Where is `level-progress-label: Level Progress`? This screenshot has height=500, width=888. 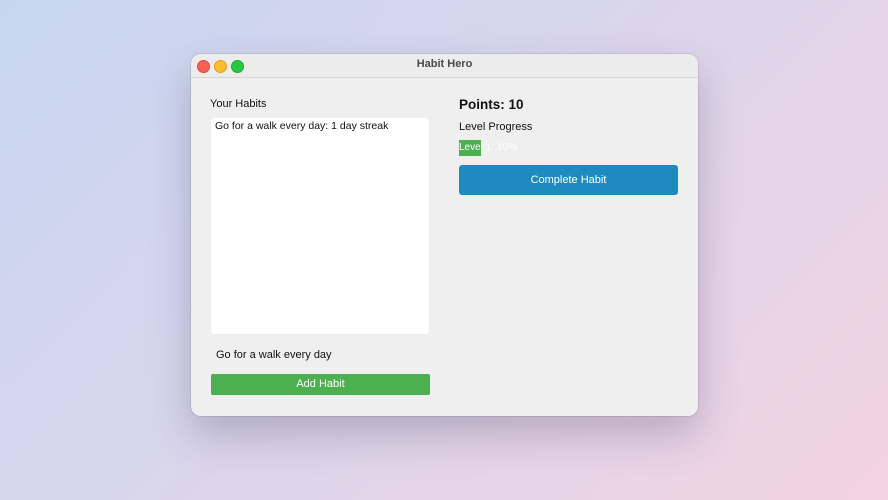
level-progress-label: Level Progress is located at coordinates (496, 127).